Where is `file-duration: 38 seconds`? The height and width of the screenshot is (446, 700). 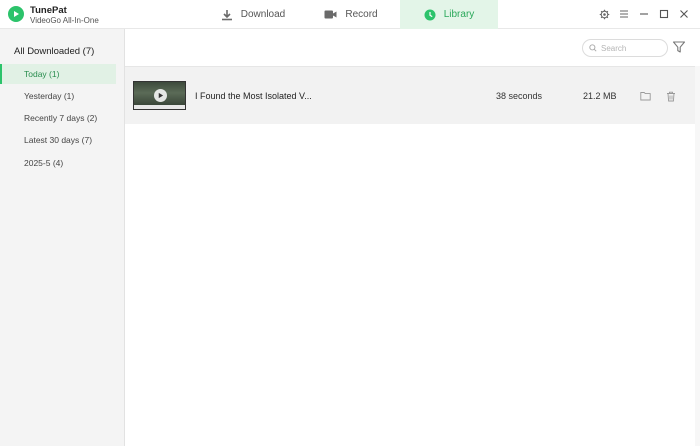
file-duration: 38 seconds is located at coordinates (519, 96).